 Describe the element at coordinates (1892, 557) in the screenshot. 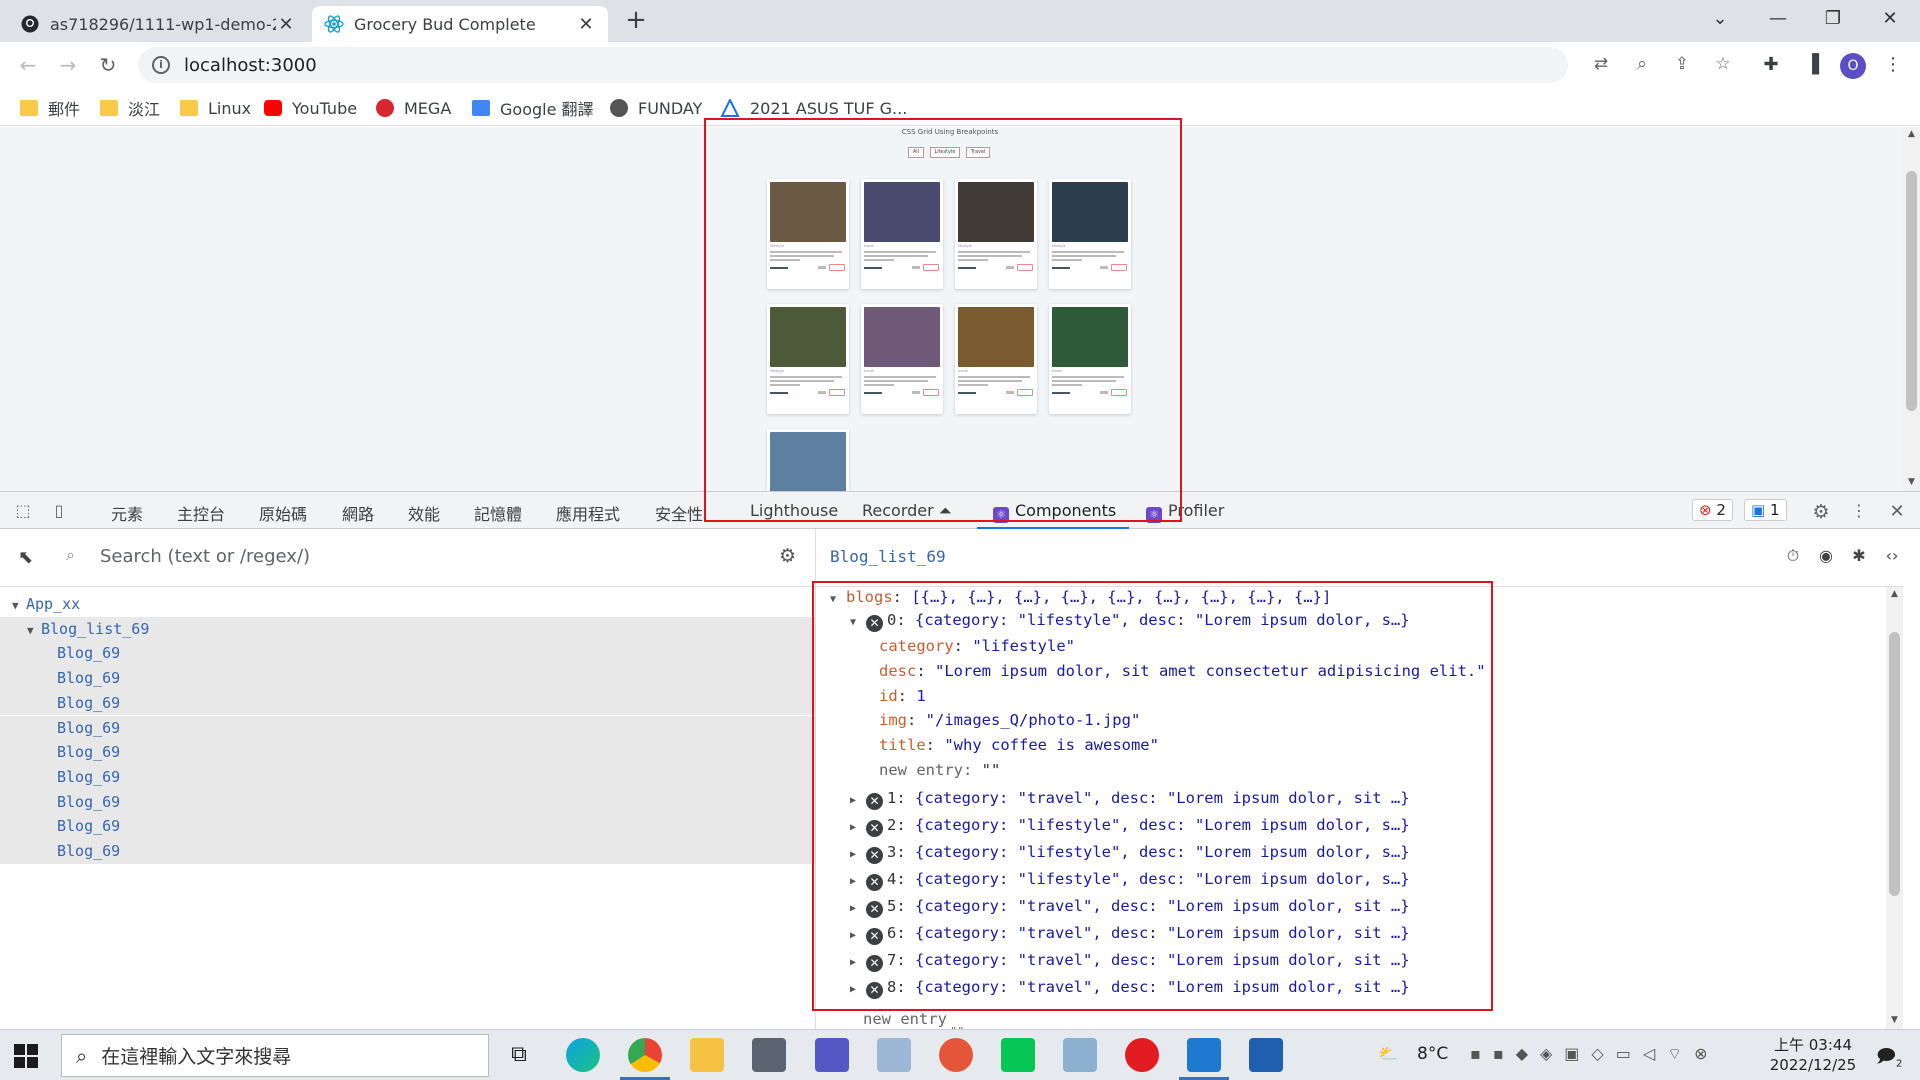

I see `view-source-icon: ‹›` at that location.